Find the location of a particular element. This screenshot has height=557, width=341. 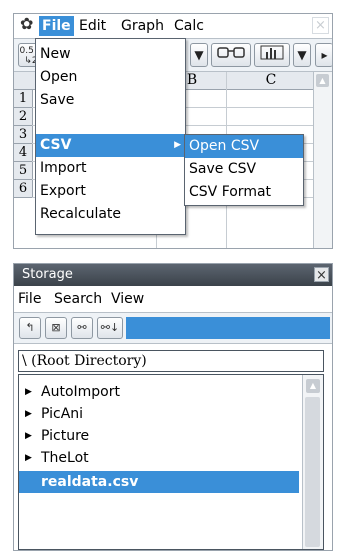

glasses-icon-graphic is located at coordinates (231, 52).